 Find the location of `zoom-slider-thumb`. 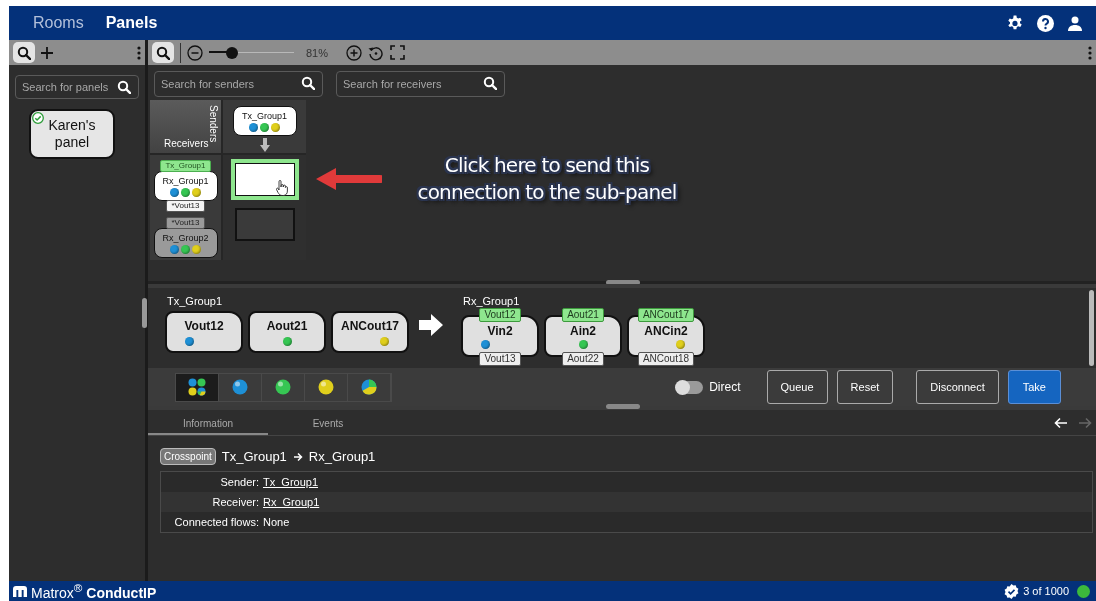

zoom-slider-thumb is located at coordinates (231, 52).